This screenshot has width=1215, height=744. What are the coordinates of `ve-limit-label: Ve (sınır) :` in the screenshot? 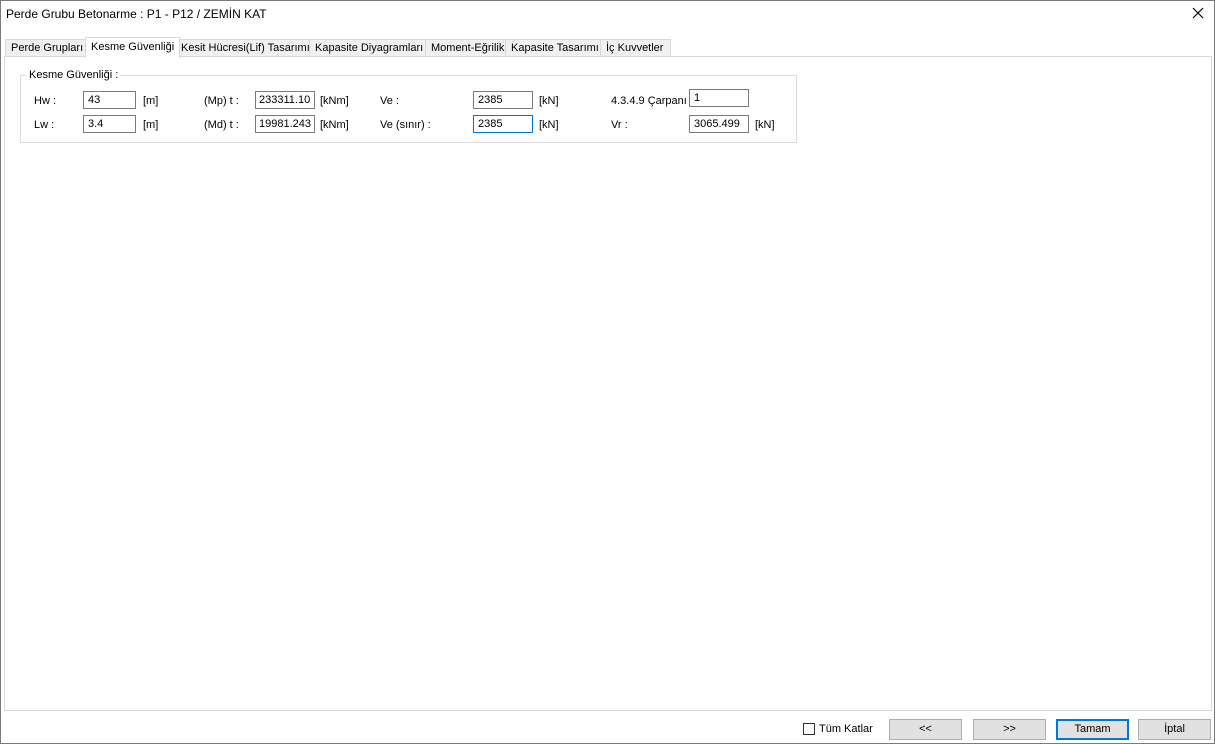 It's located at (405, 125).